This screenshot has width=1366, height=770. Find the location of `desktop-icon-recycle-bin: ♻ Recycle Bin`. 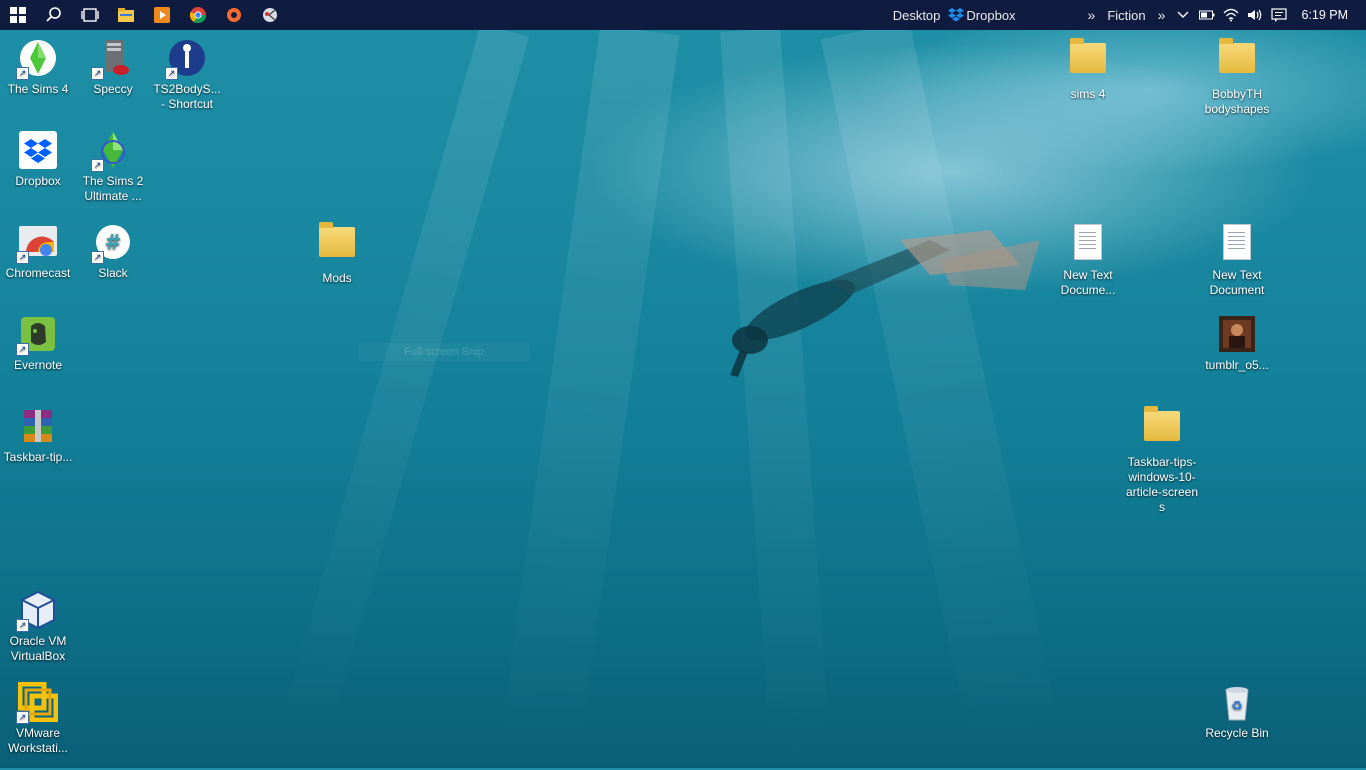

desktop-icon-recycle-bin: ♻ Recycle Bin is located at coordinates (1237, 711).